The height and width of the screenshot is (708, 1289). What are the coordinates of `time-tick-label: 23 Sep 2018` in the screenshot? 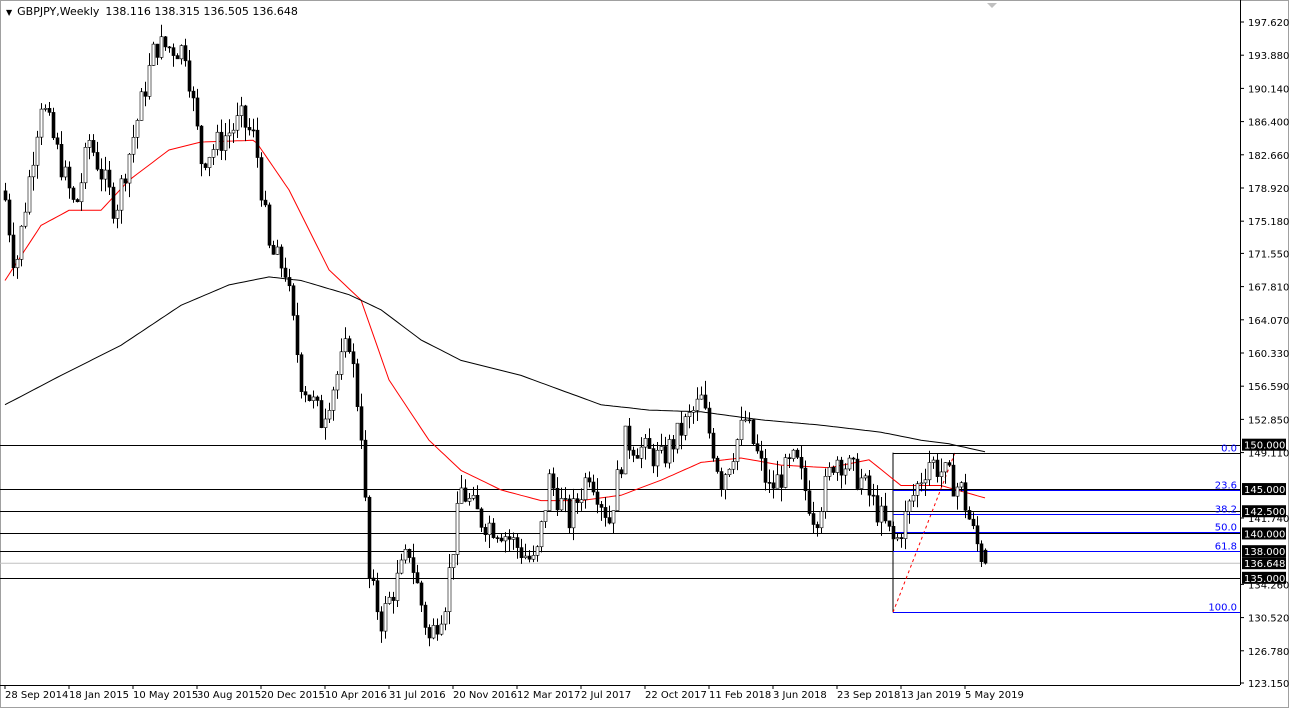 It's located at (868, 695).